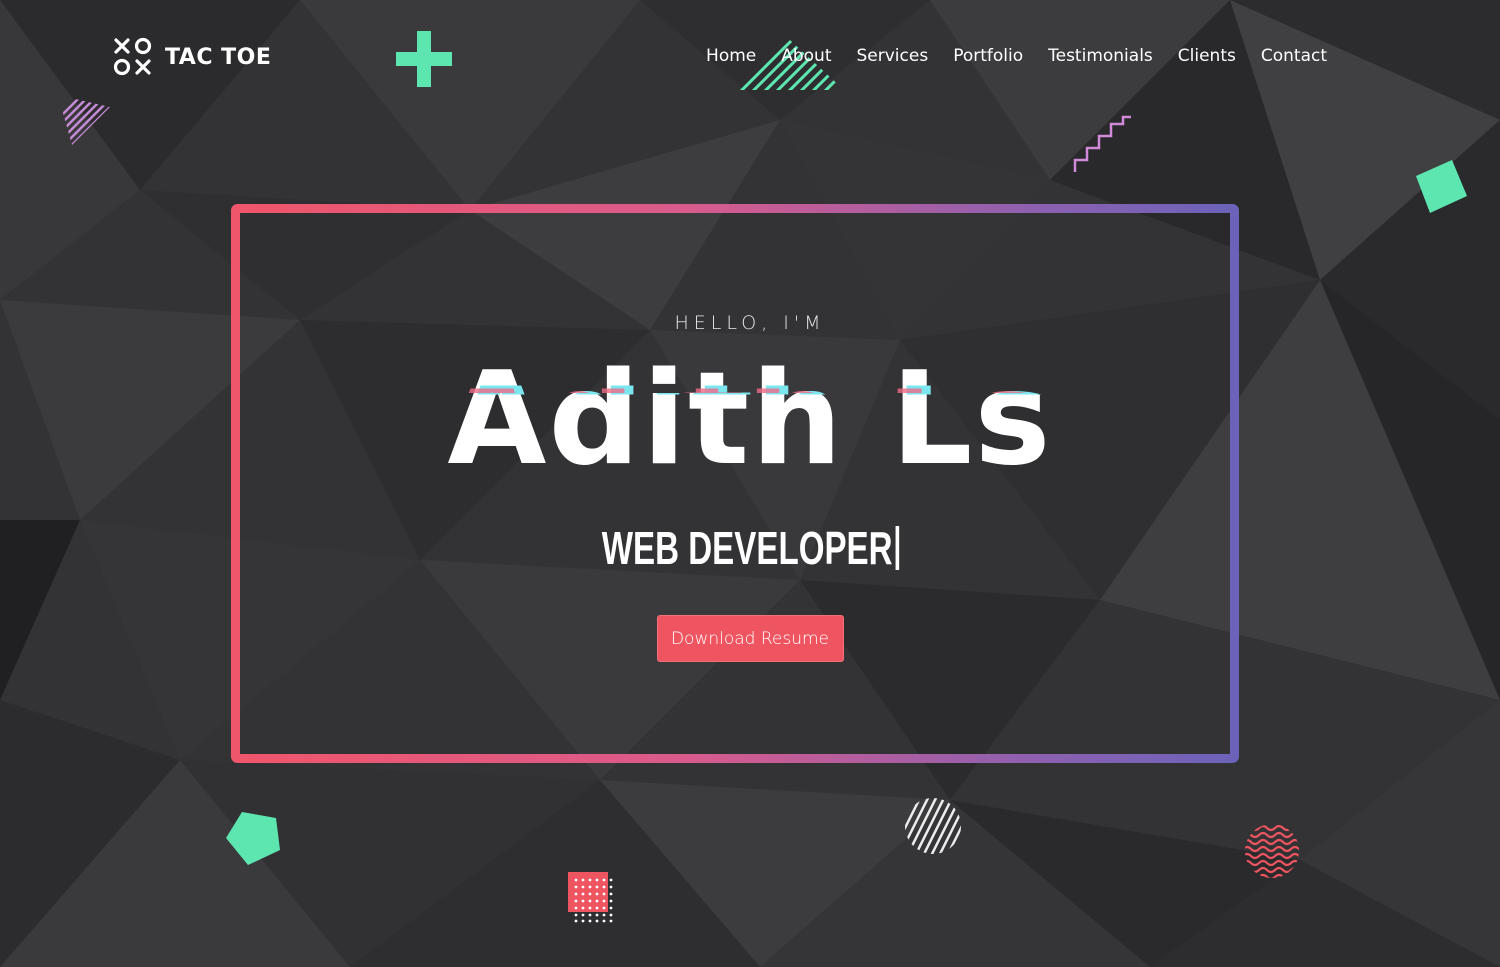 This screenshot has width=1500, height=967. I want to click on hero-cta-wrapper: Download Resume, so click(750, 638).